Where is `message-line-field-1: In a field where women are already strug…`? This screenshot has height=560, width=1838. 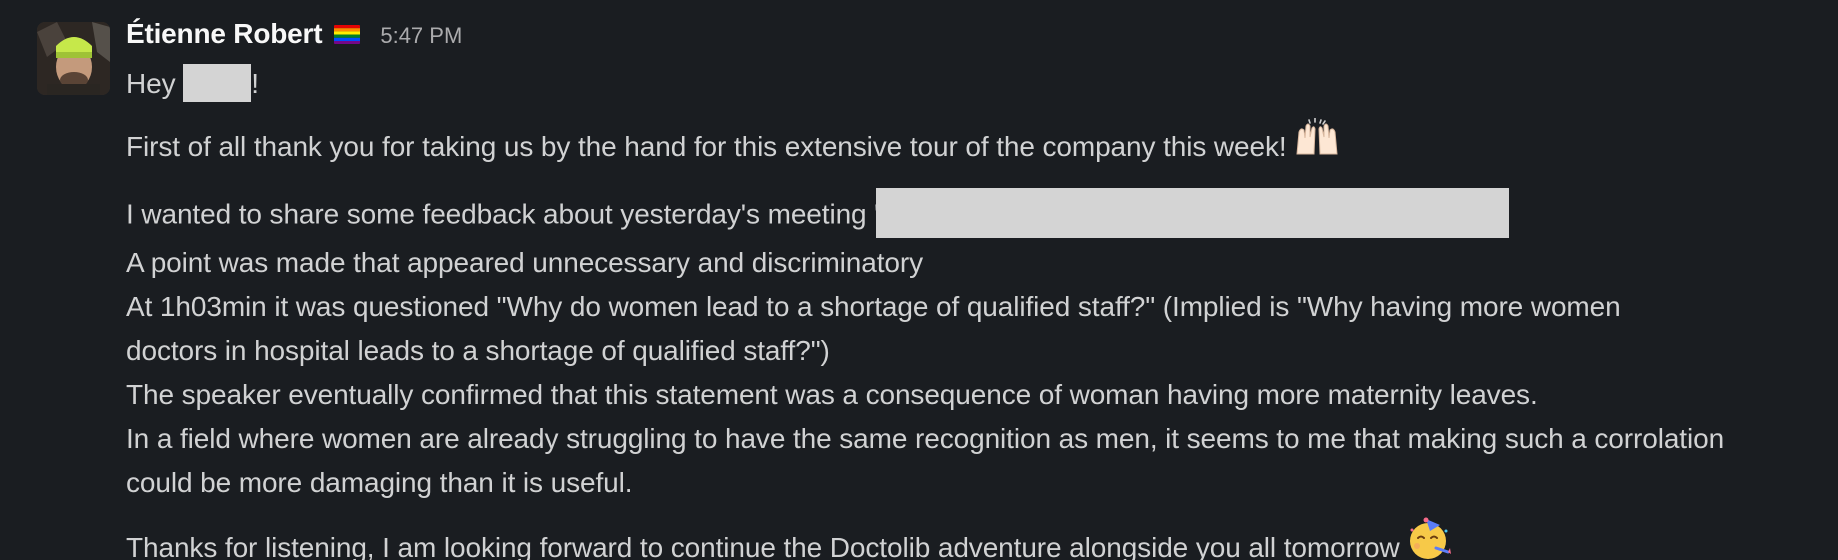 message-line-field-1: In a field where women are already strug… is located at coordinates (925, 438).